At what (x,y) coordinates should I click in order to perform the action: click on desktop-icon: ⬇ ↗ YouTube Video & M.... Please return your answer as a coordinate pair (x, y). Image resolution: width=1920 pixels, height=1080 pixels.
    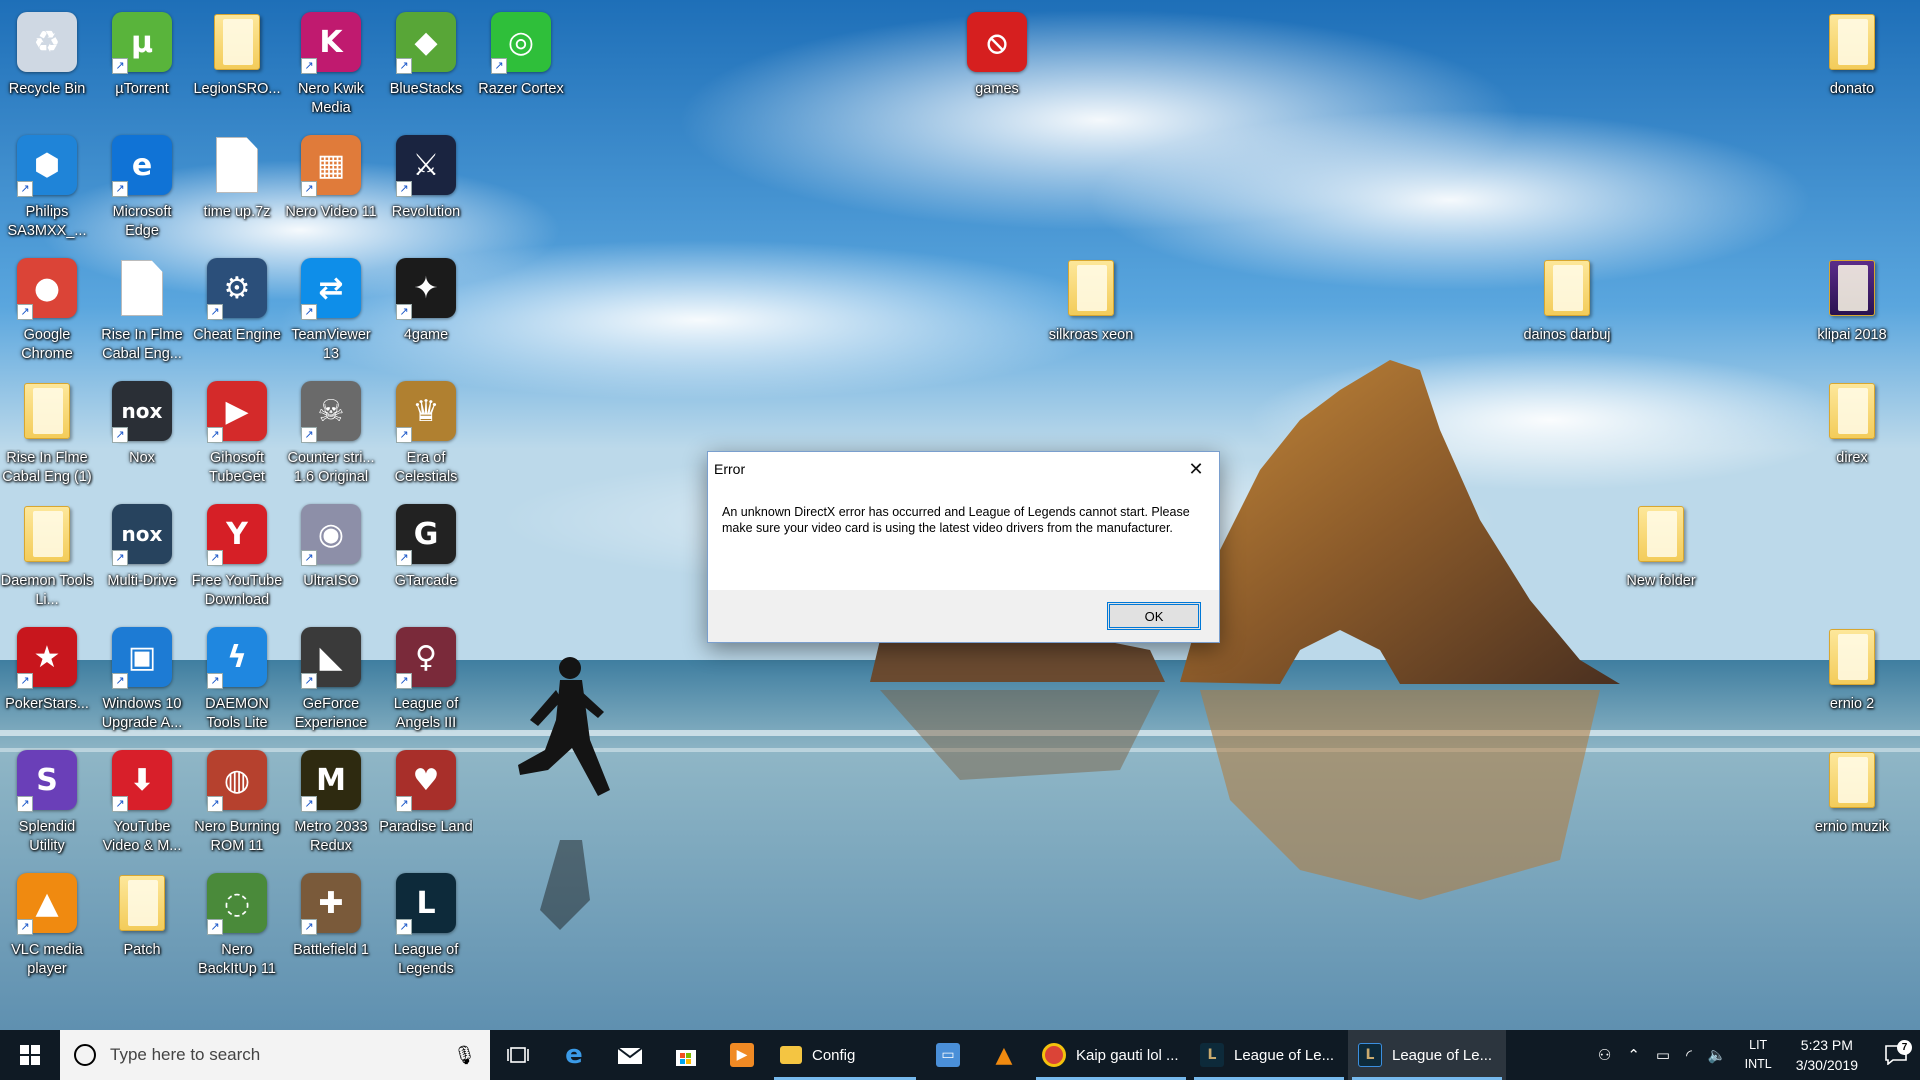
    Looking at the image, I should click on (142, 799).